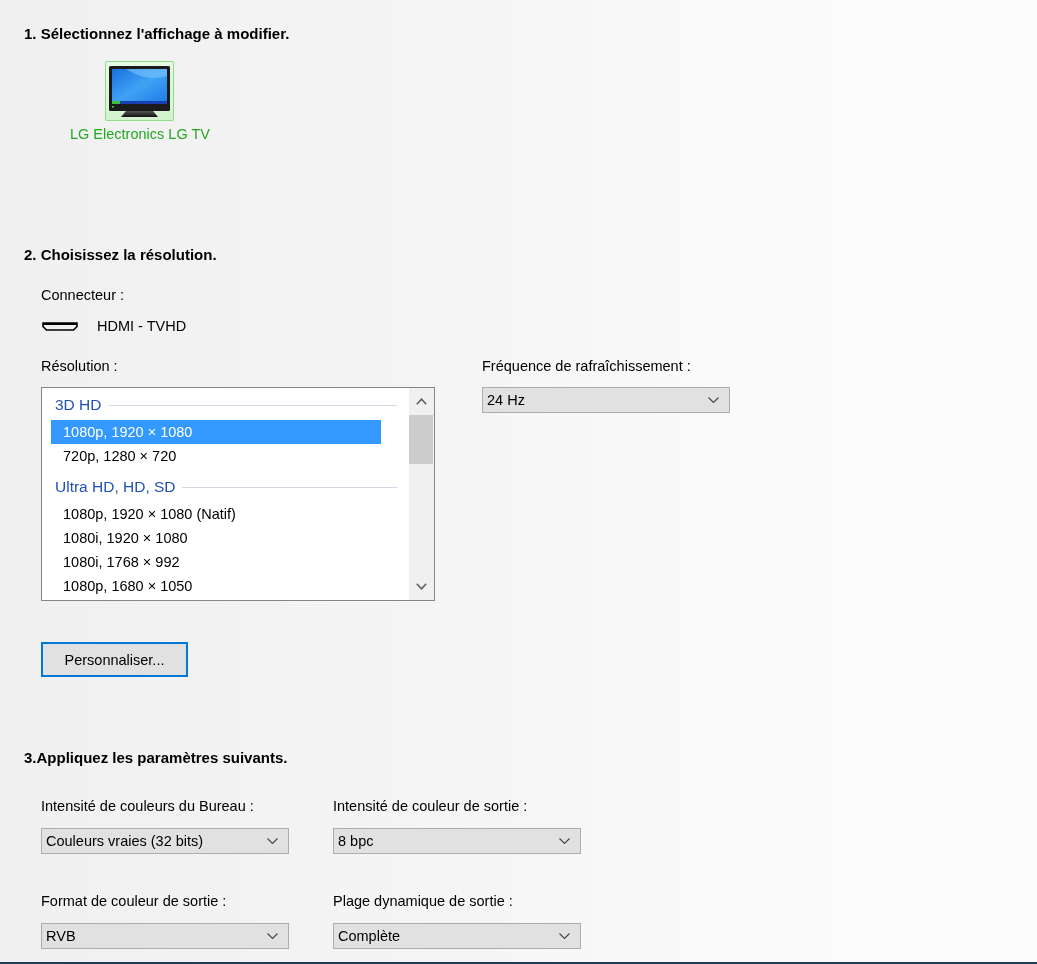 Image resolution: width=1037 pixels, height=964 pixels. I want to click on connector-label: Connecteur :, so click(83, 295).